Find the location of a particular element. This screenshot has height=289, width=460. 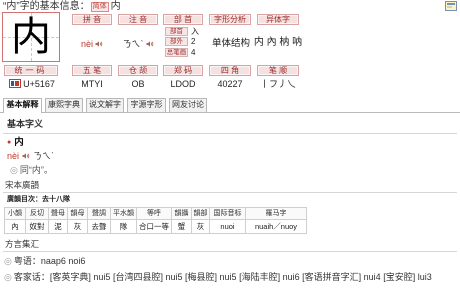

glyph-box: 内 is located at coordinates (31, 37).